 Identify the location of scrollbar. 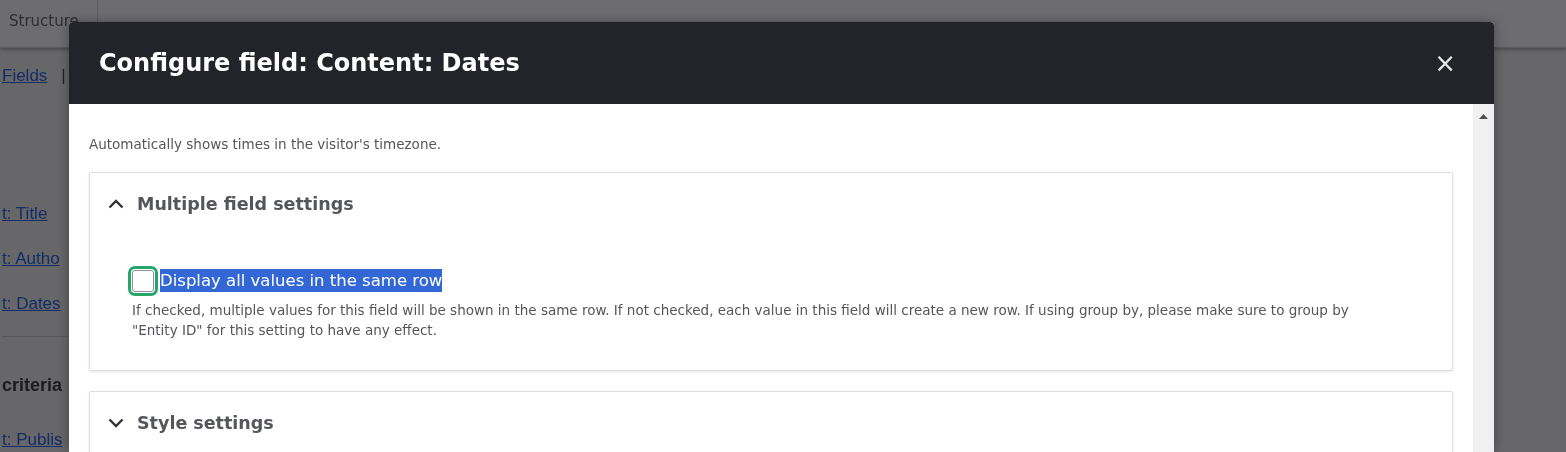
(1483, 278).